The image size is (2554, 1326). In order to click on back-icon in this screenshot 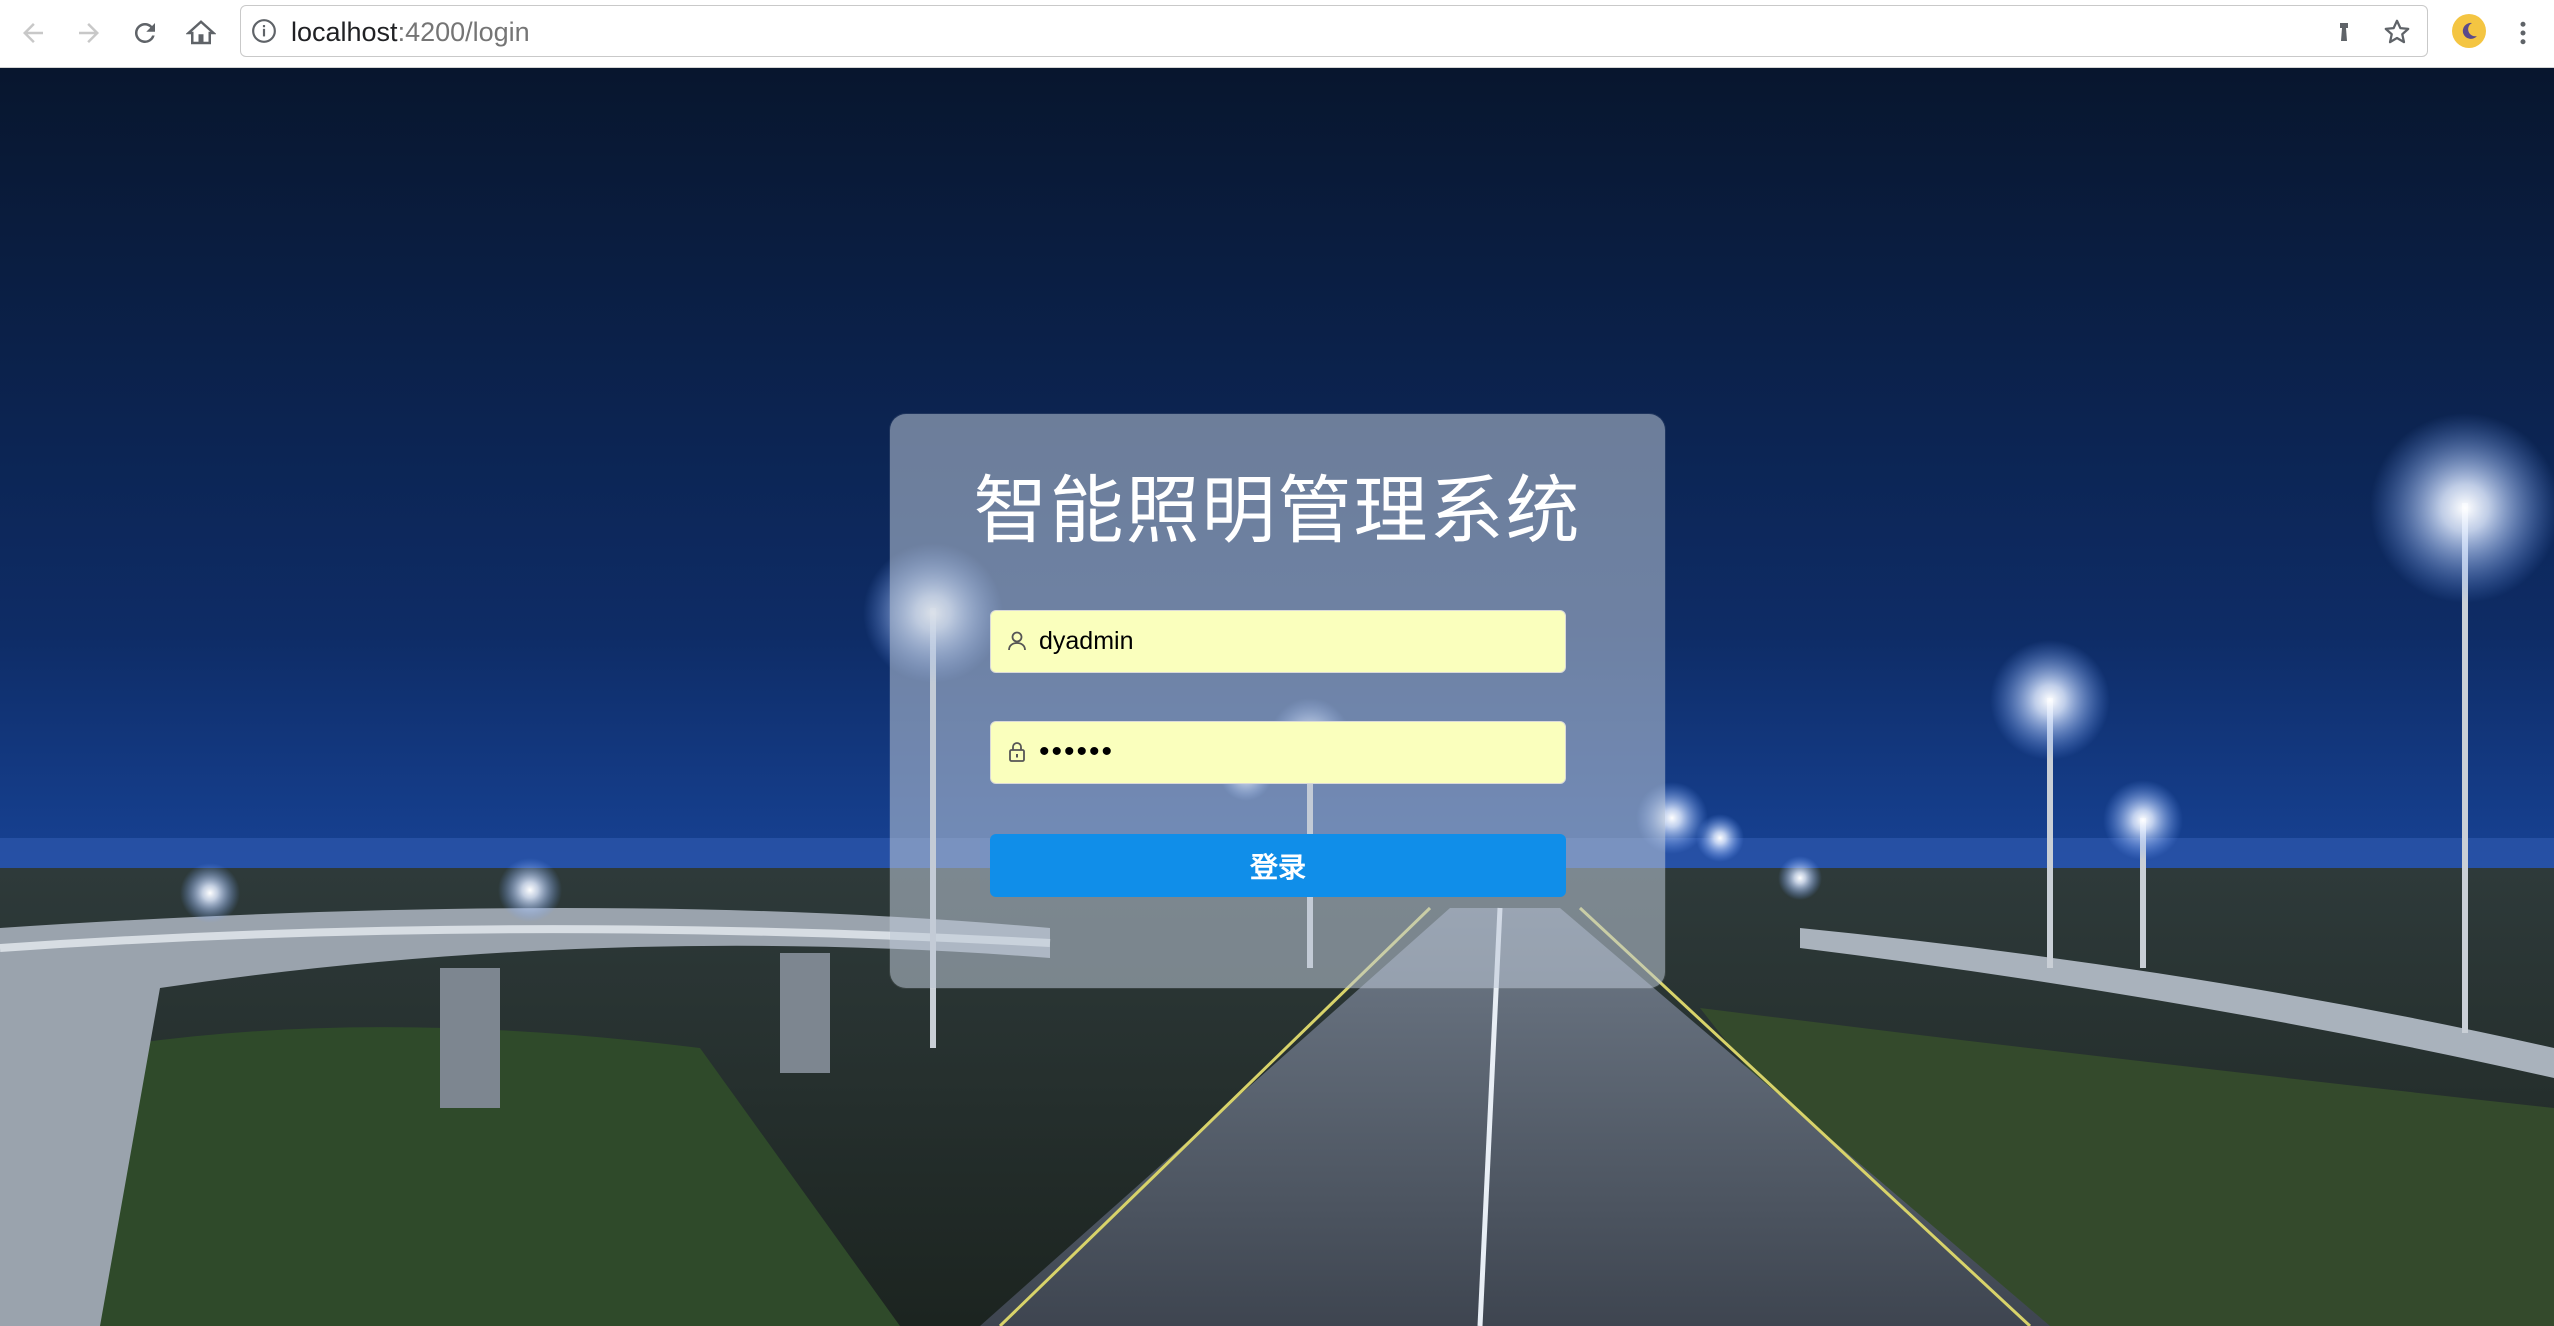, I will do `click(33, 33)`.